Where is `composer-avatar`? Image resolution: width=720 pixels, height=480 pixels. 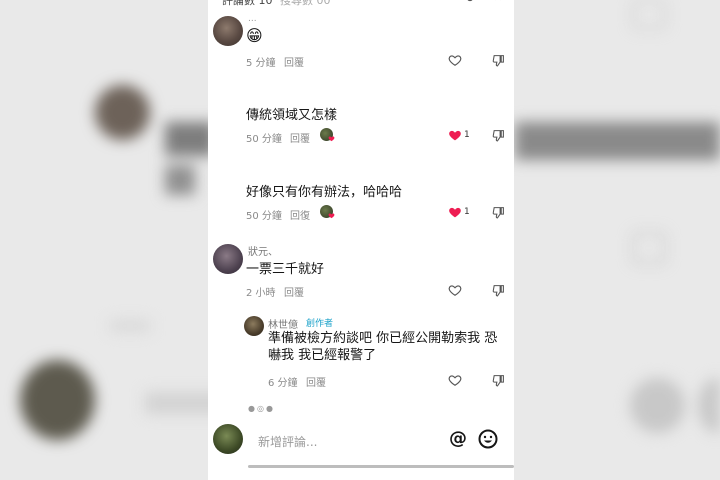
composer-avatar is located at coordinates (228, 439).